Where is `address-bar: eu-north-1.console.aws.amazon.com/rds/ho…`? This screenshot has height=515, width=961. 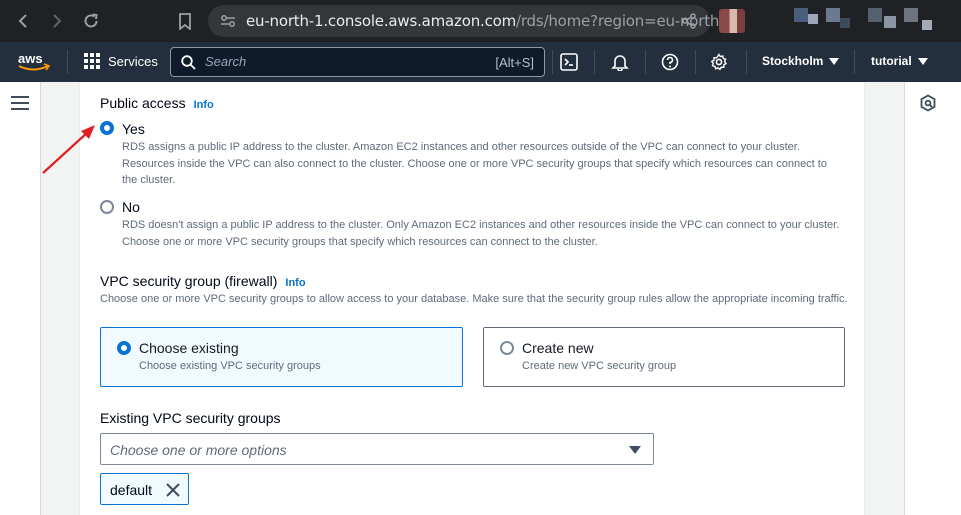
address-bar: eu-north-1.console.aws.amazon.com/rds/ho… is located at coordinates (473, 21).